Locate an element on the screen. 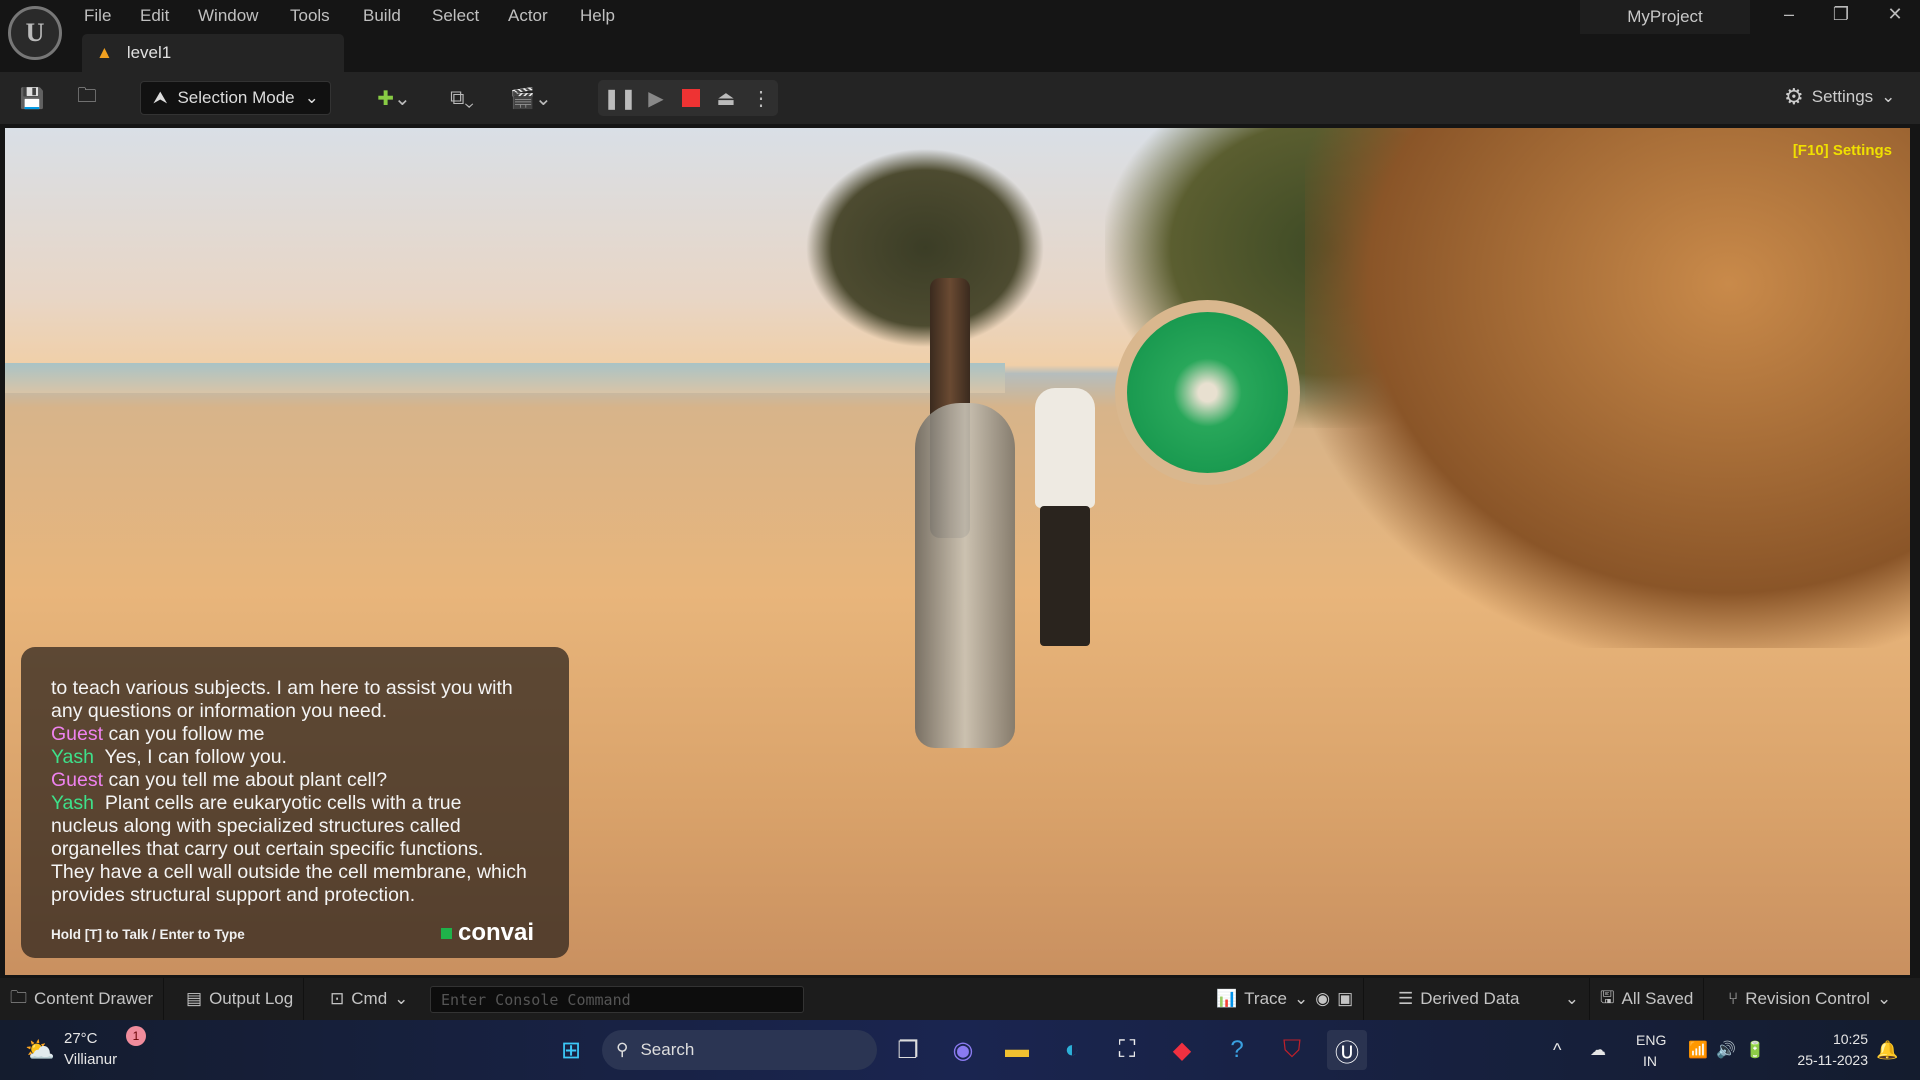 This screenshot has height=1080, width=1920. close-icon: ✕ is located at coordinates (1895, 14).